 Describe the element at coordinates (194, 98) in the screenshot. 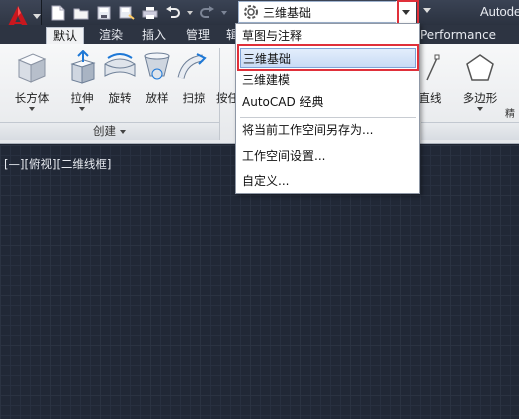

I see `sweep-tool-label: 扫掠` at that location.